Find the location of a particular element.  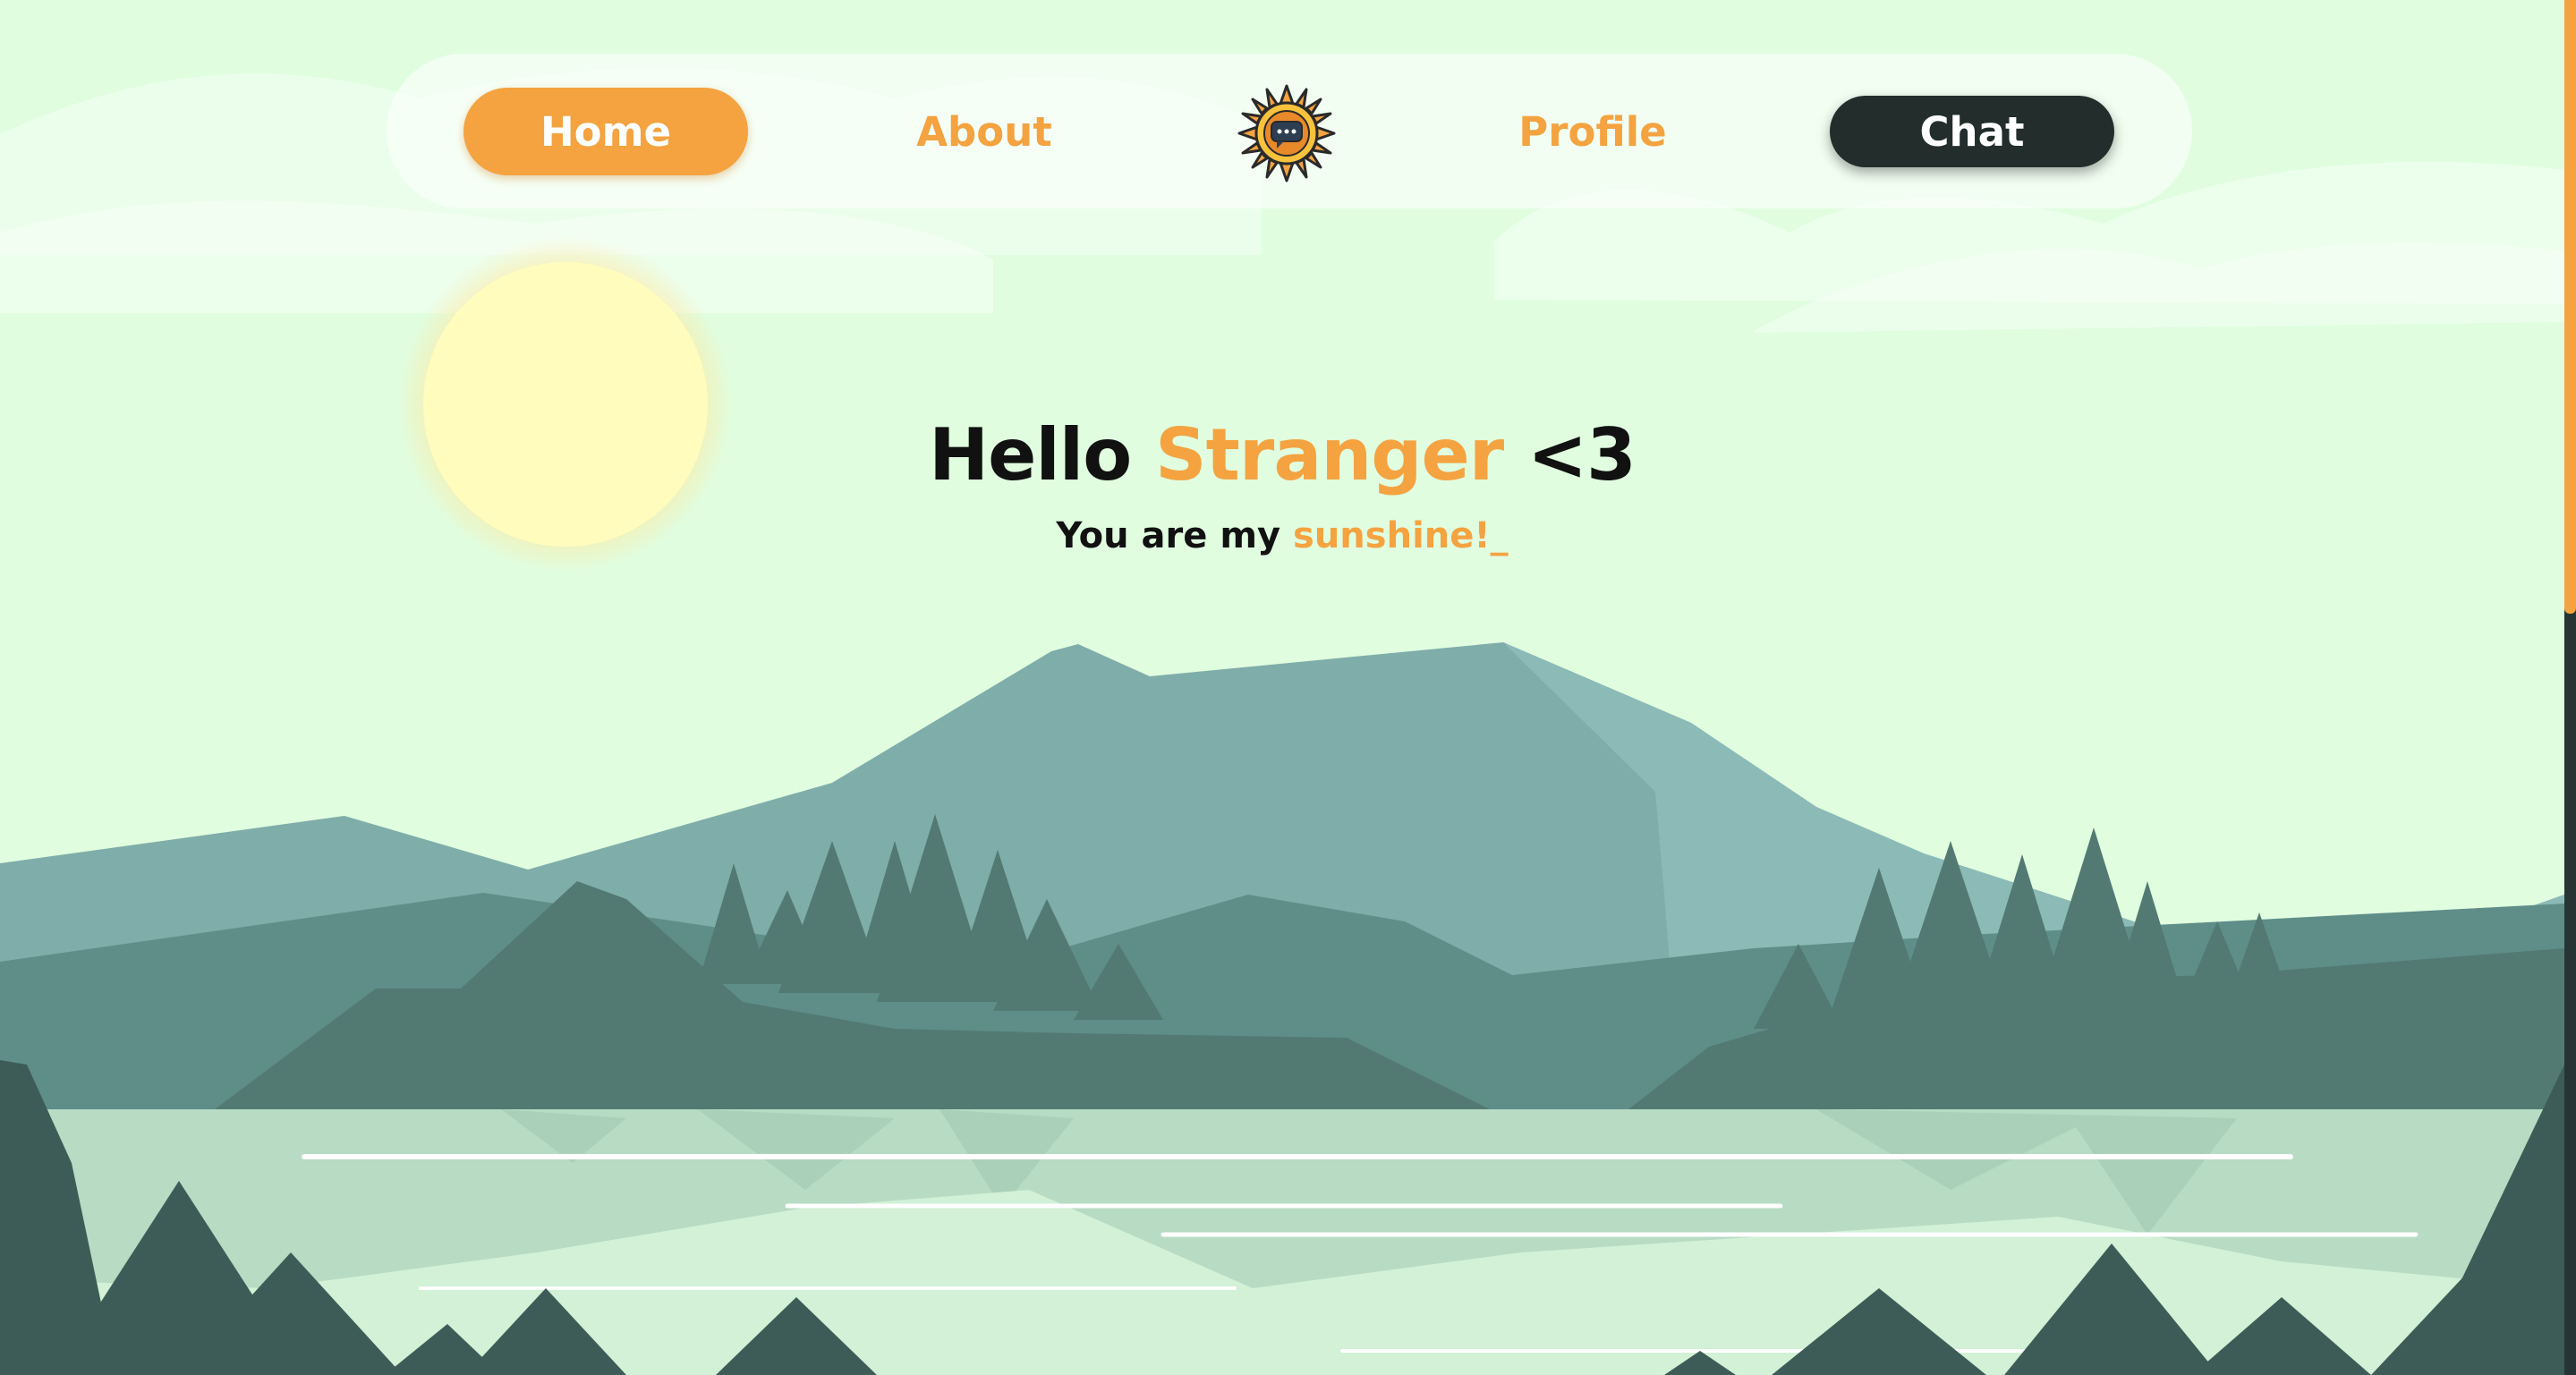

hero-greeting: Hello is located at coordinates (1030, 455).